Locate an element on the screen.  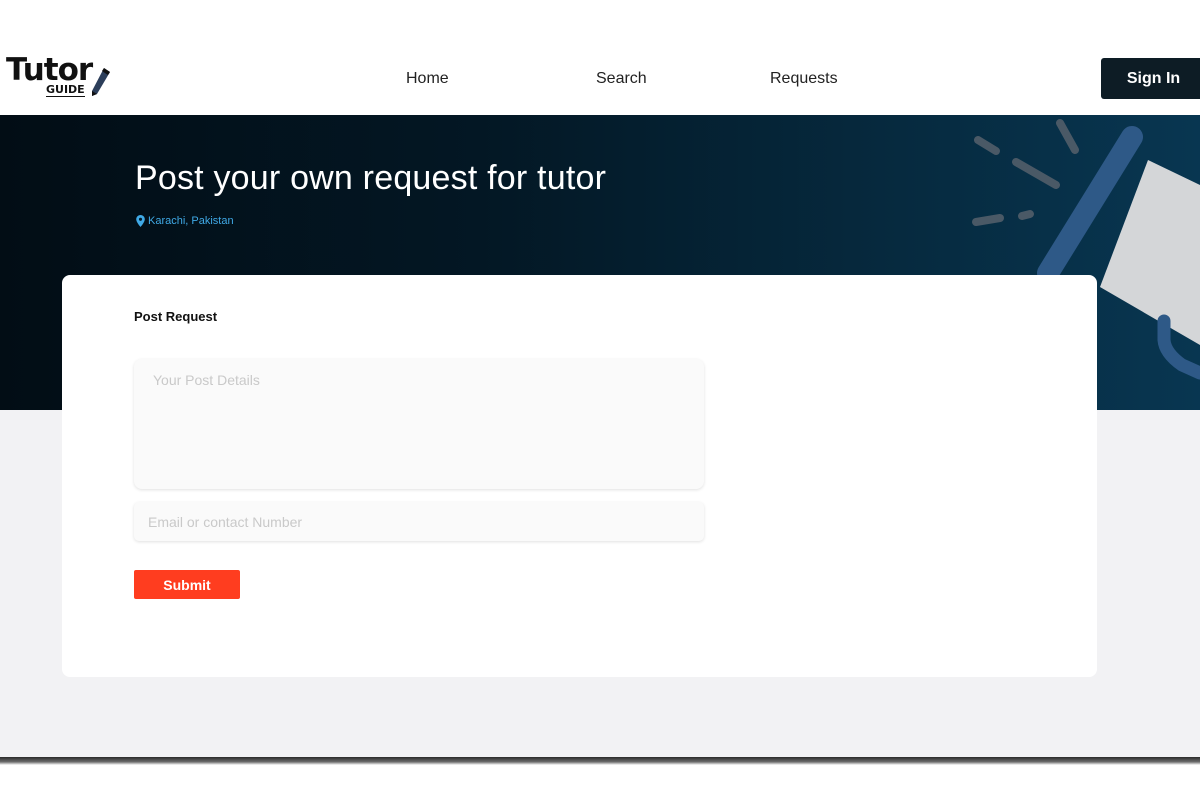
logo-sub: GUIDE is located at coordinates (65, 90).